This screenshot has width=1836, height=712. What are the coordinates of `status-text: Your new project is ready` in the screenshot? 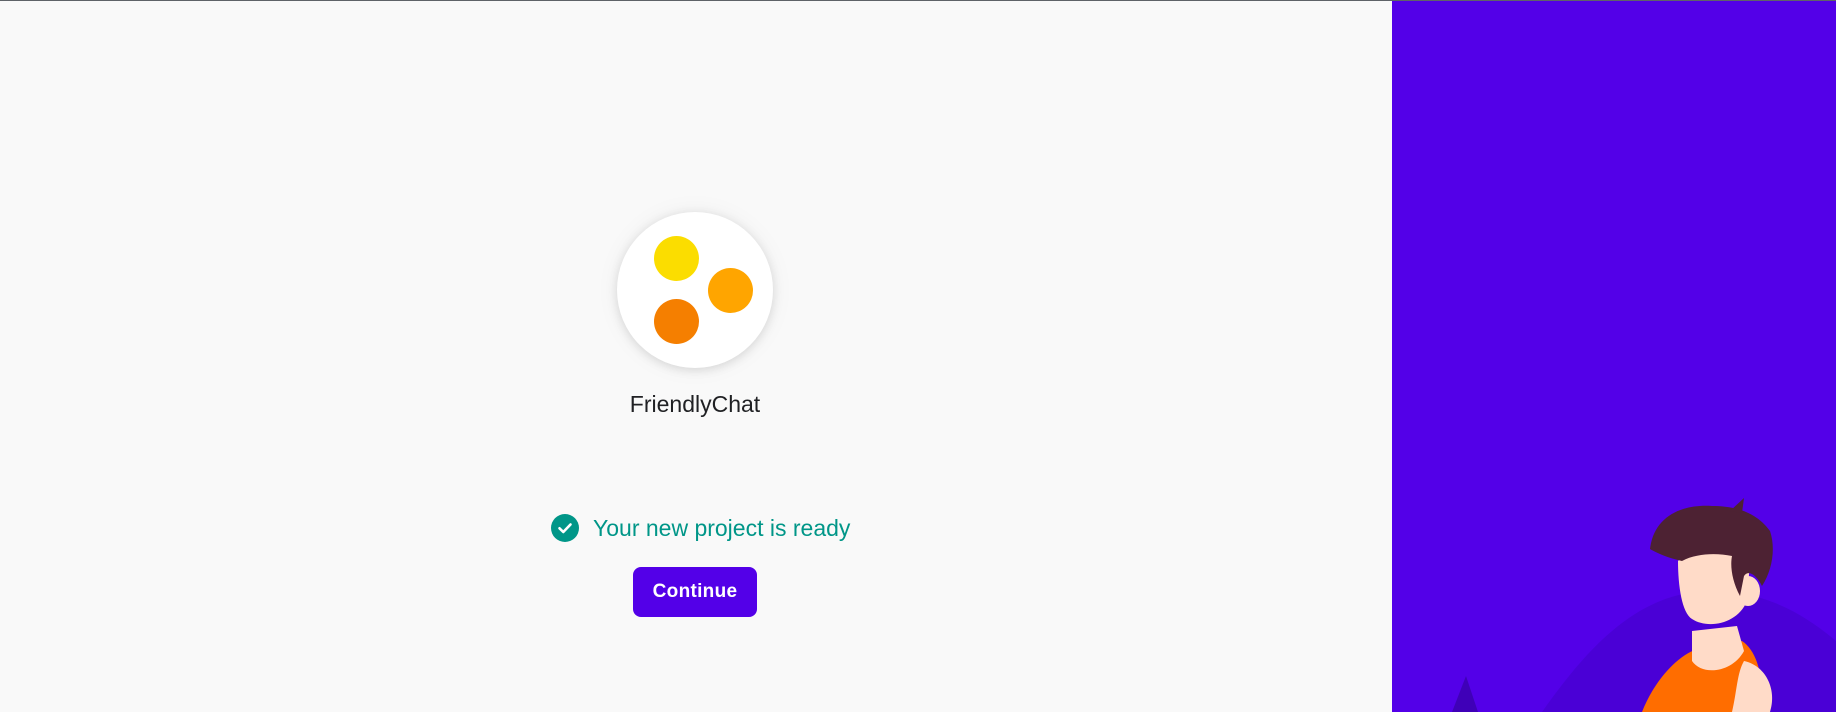 It's located at (722, 527).